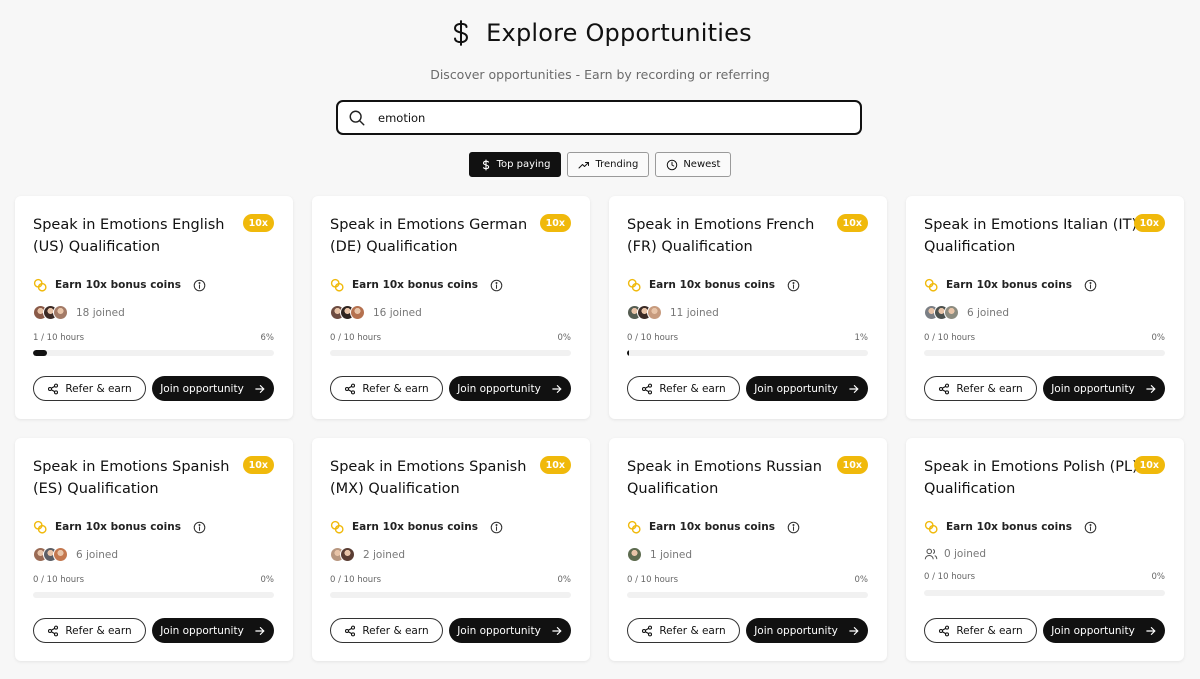 The height and width of the screenshot is (679, 1200). I want to click on search-input, so click(608, 117).